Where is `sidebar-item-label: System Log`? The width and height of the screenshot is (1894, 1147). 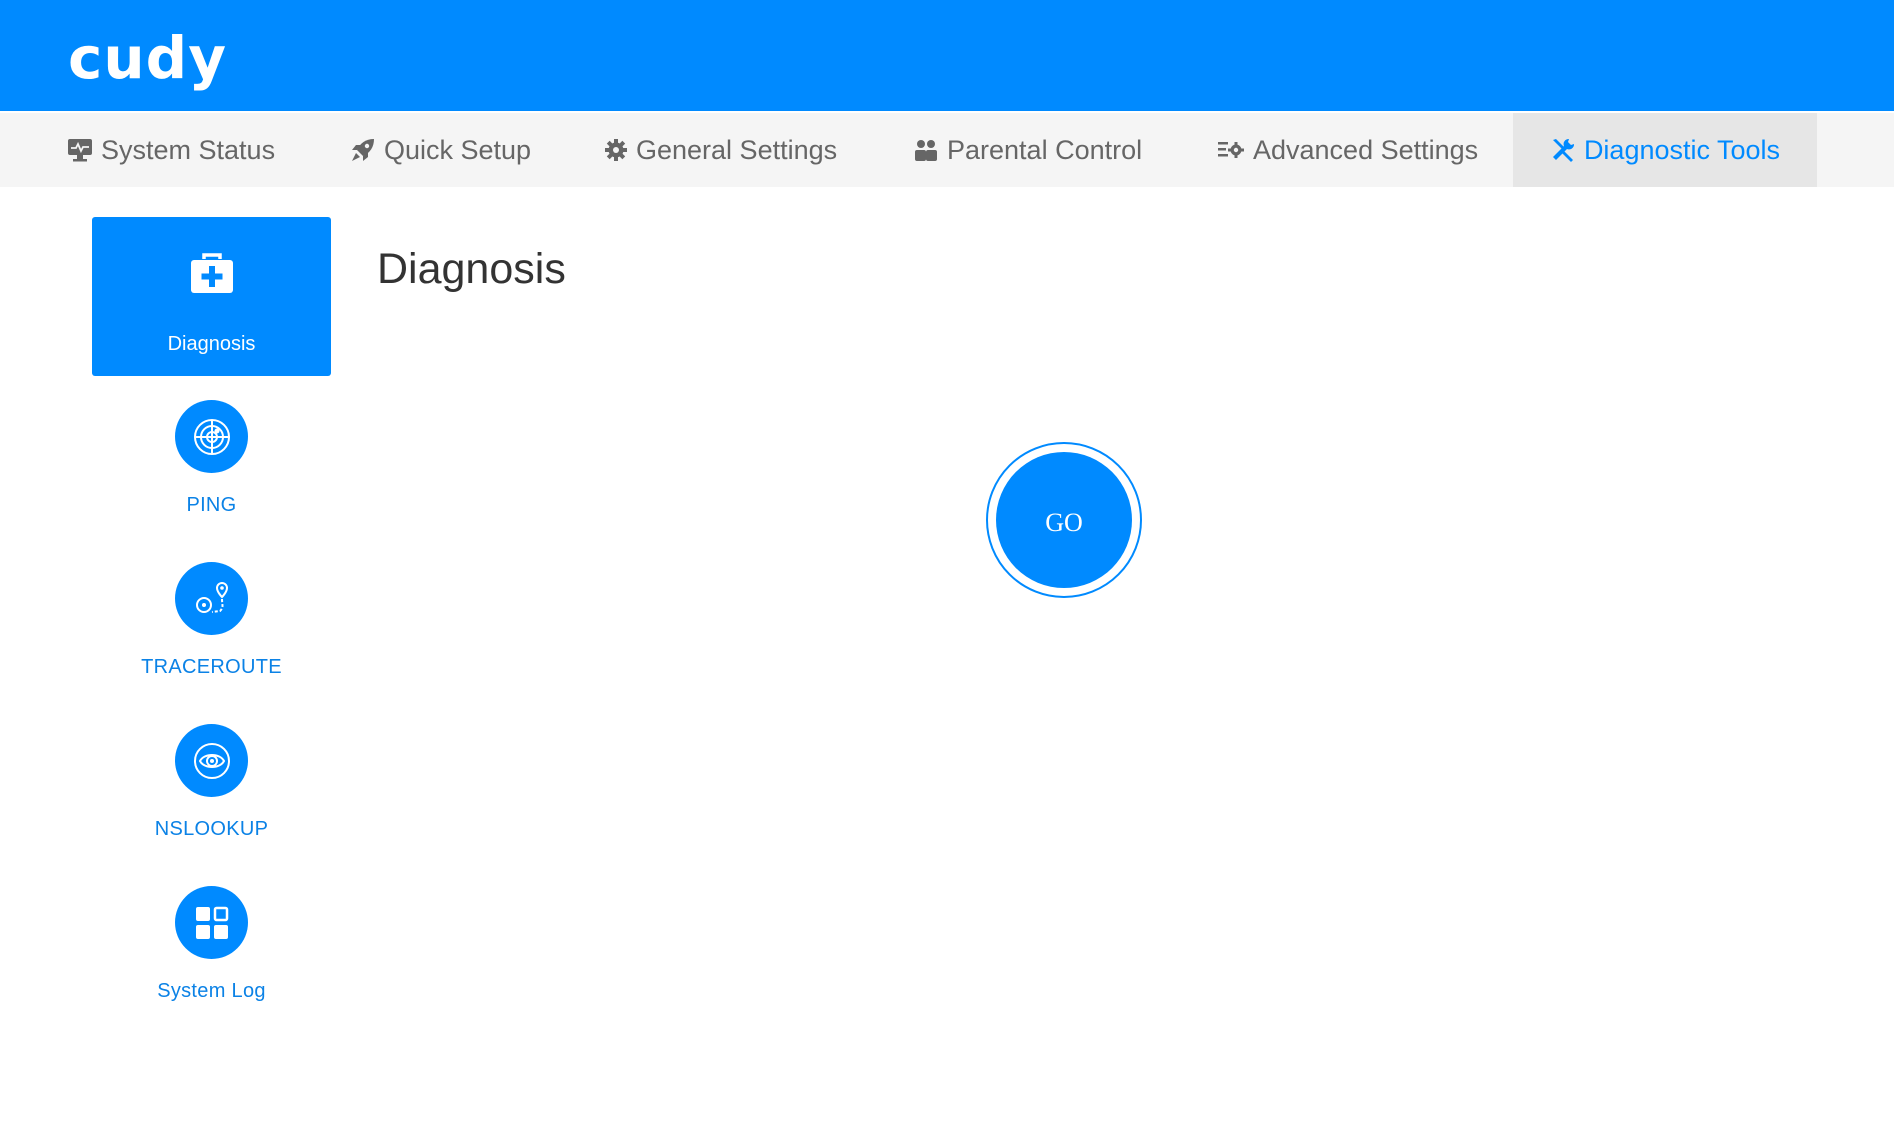
sidebar-item-label: System Log is located at coordinates (211, 991).